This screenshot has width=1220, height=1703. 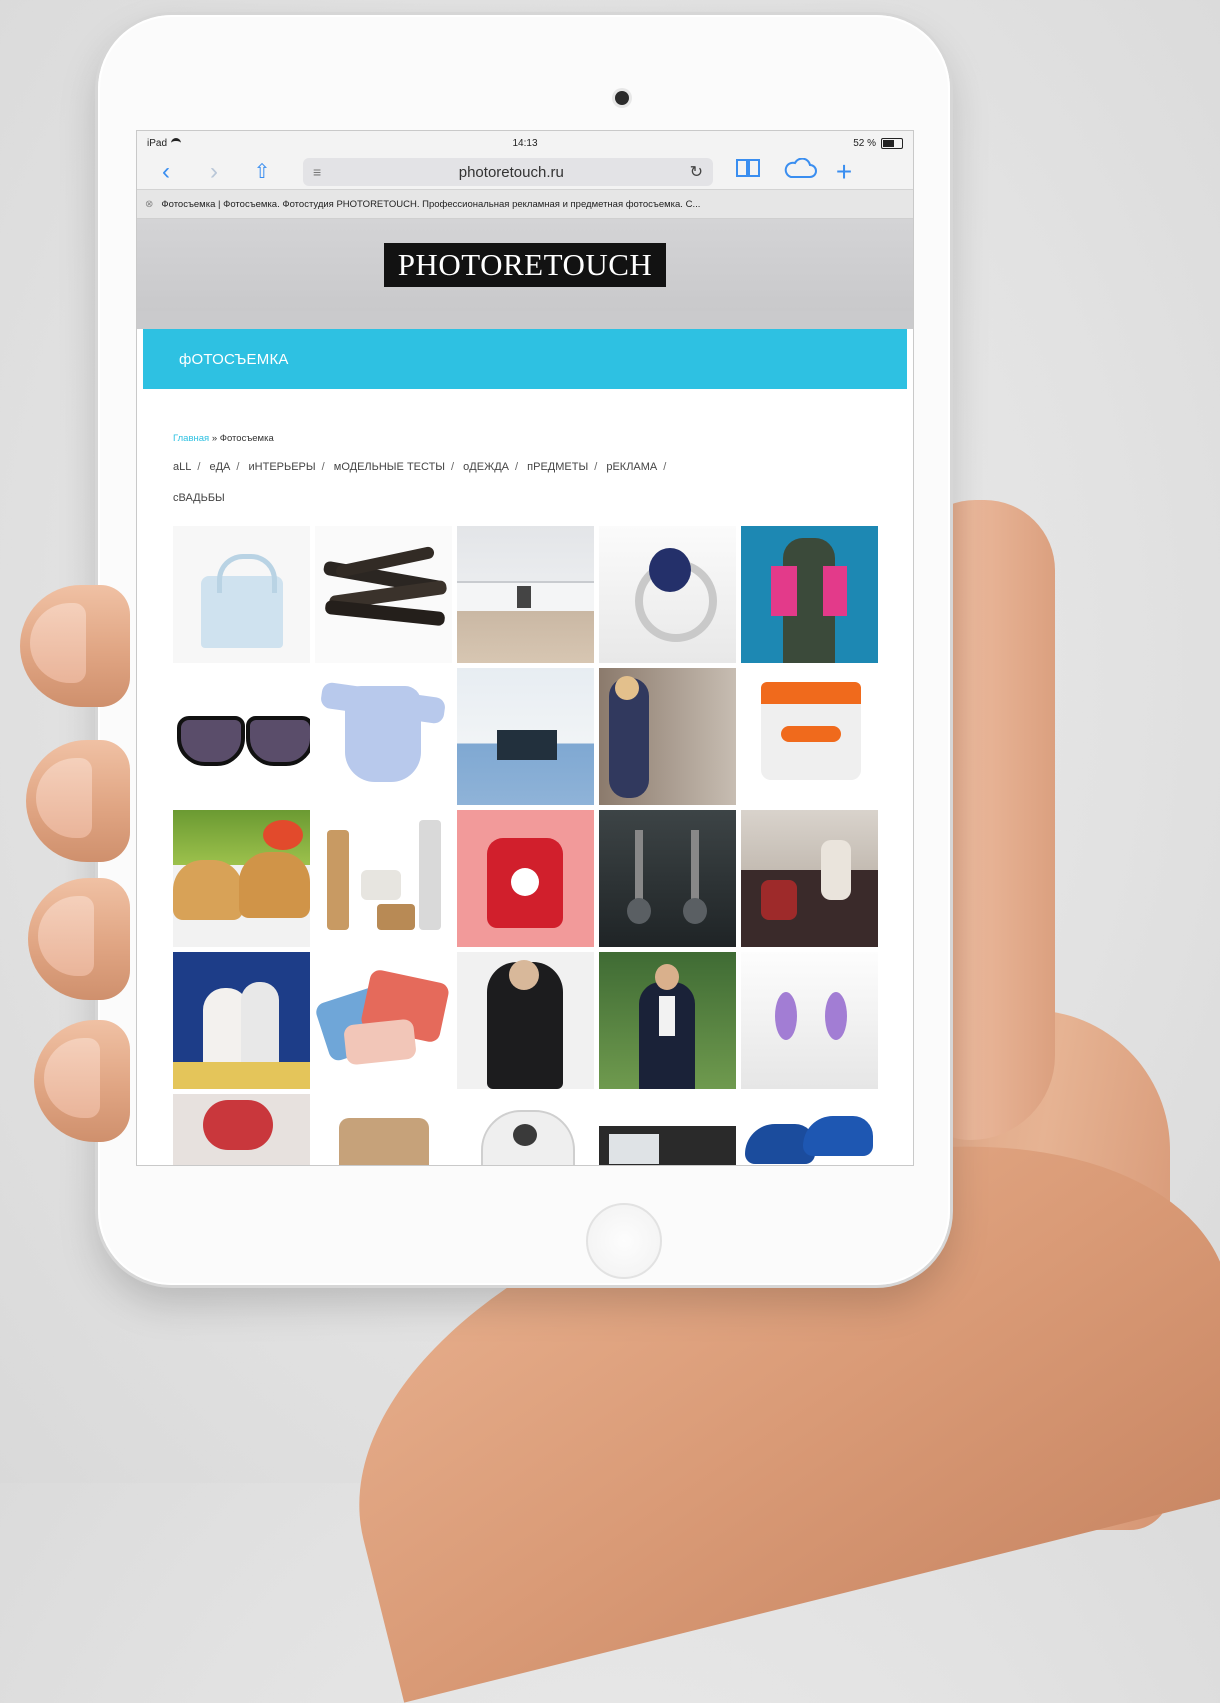 I want to click on bookmarks-button, so click(x=748, y=172).